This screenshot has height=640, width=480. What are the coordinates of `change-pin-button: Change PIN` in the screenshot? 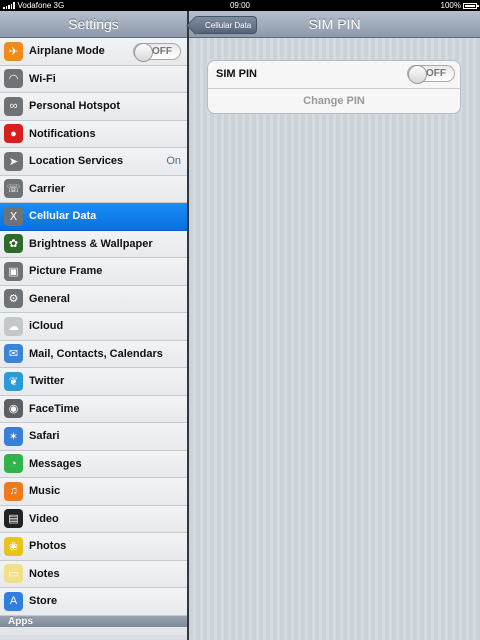 It's located at (334, 100).